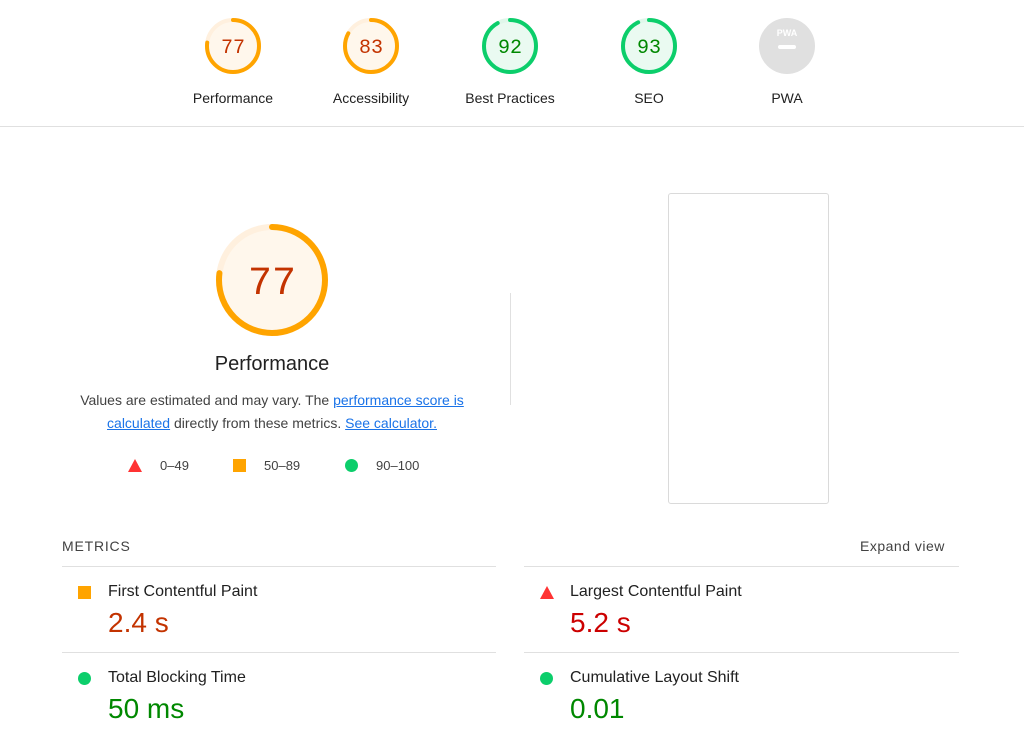 The image size is (1024, 738). I want to click on page-screenshot-thumbnail, so click(748, 348).